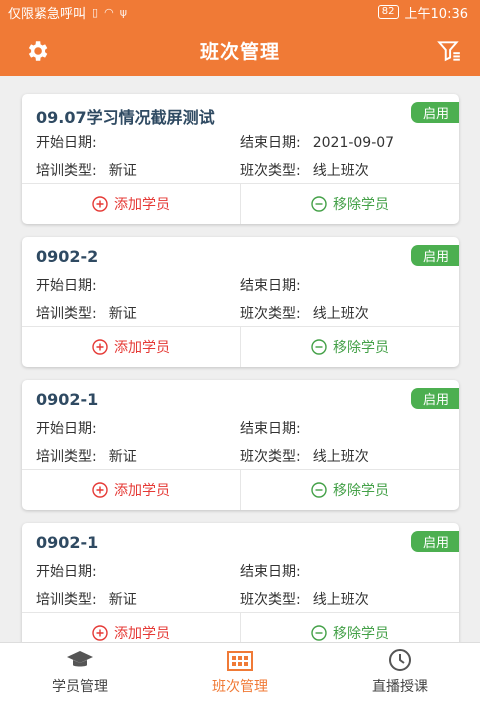  Describe the element at coordinates (240, 12) in the screenshot. I see `status-bar: 仅限紧急呼叫 ▯ ◠ ψ 82 上午10:36` at that location.